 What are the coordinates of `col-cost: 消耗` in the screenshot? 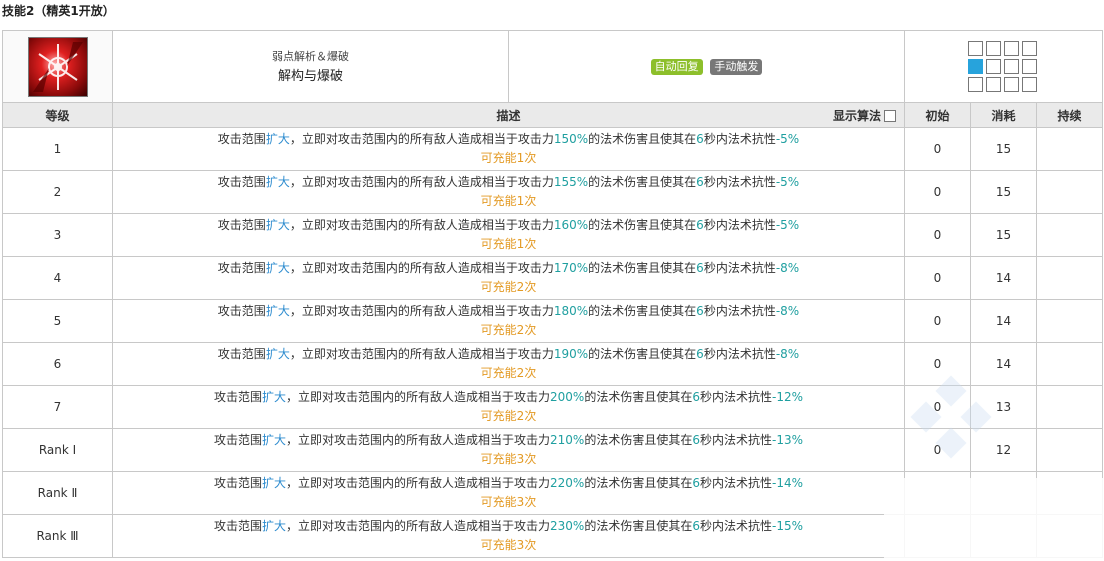 It's located at (1003, 115).